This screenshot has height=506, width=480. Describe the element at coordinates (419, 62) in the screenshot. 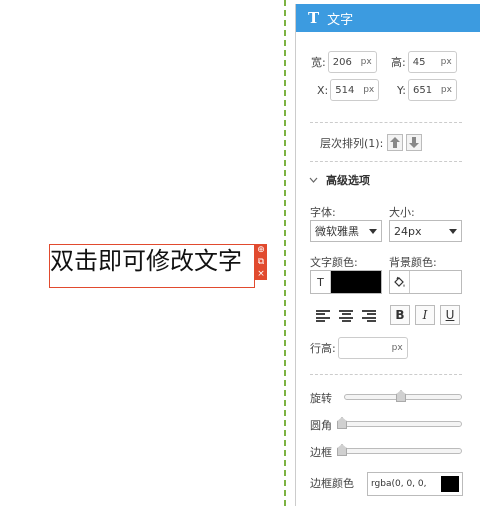

I see `height-value: 45` at that location.